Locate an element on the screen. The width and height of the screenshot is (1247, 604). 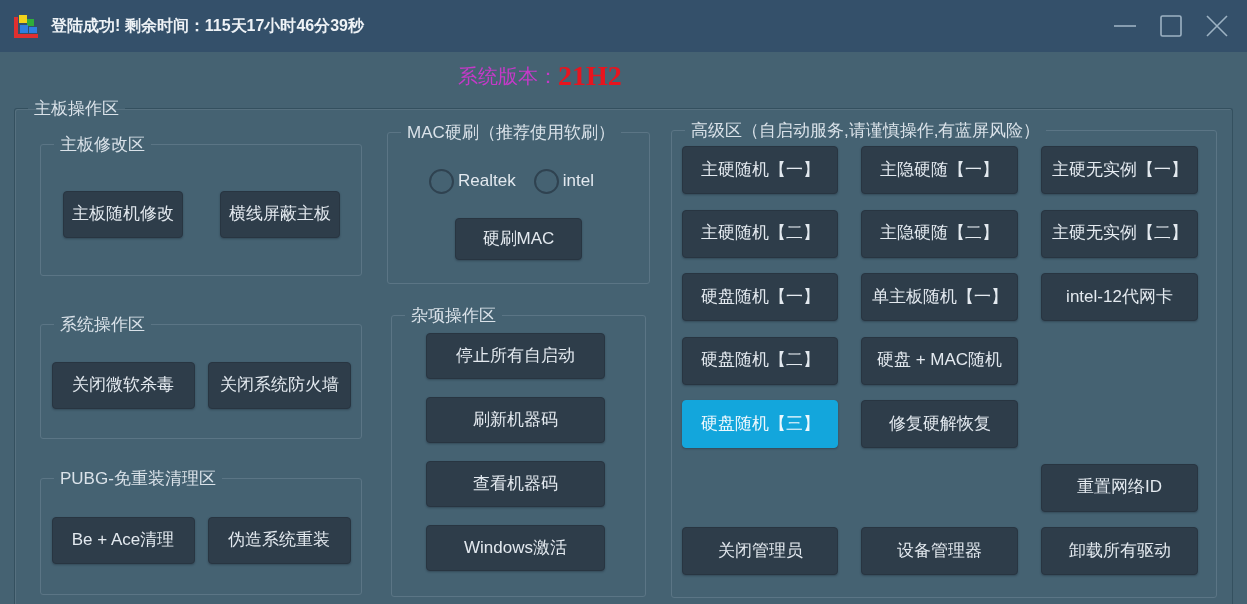
radio-label: Realtek is located at coordinates (487, 181).